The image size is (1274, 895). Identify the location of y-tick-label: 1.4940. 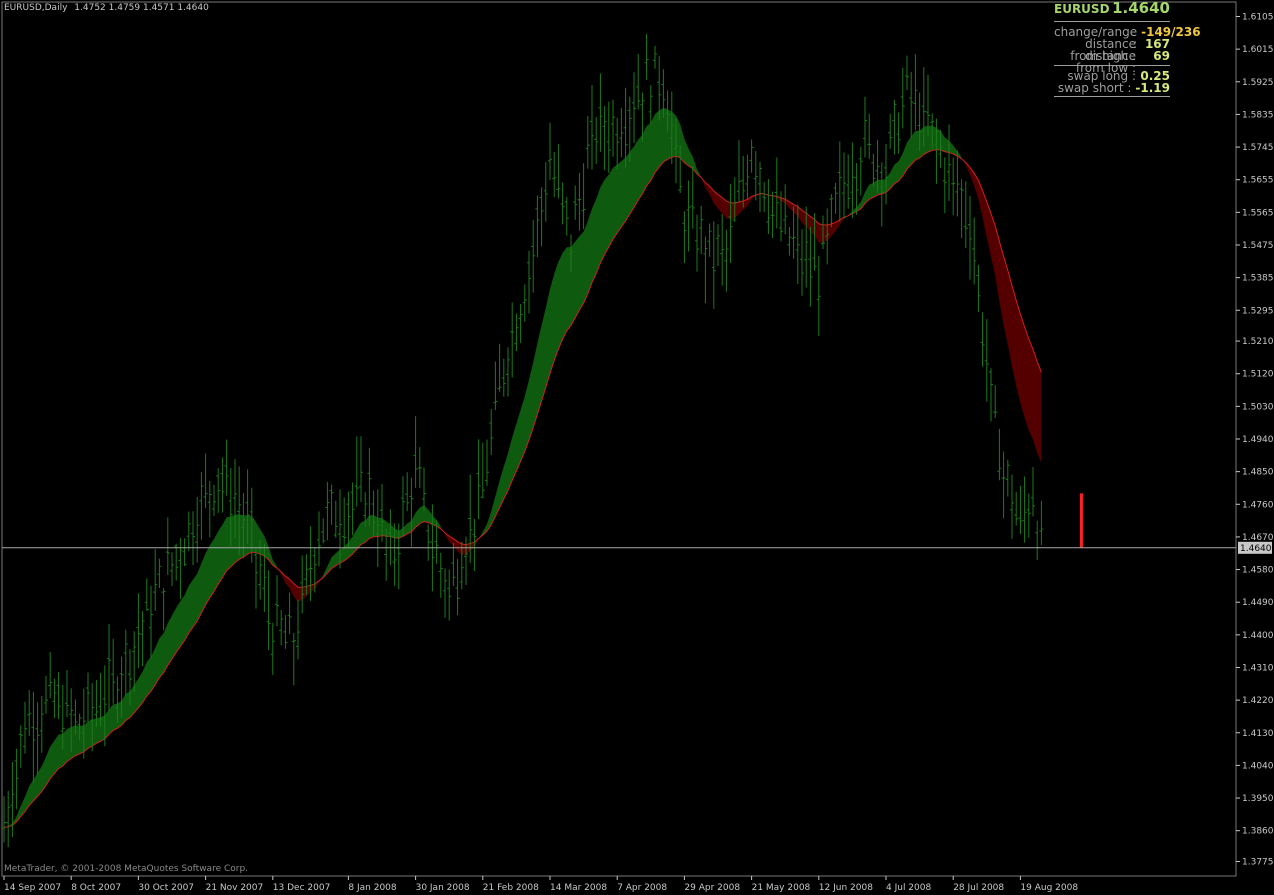
(1258, 440).